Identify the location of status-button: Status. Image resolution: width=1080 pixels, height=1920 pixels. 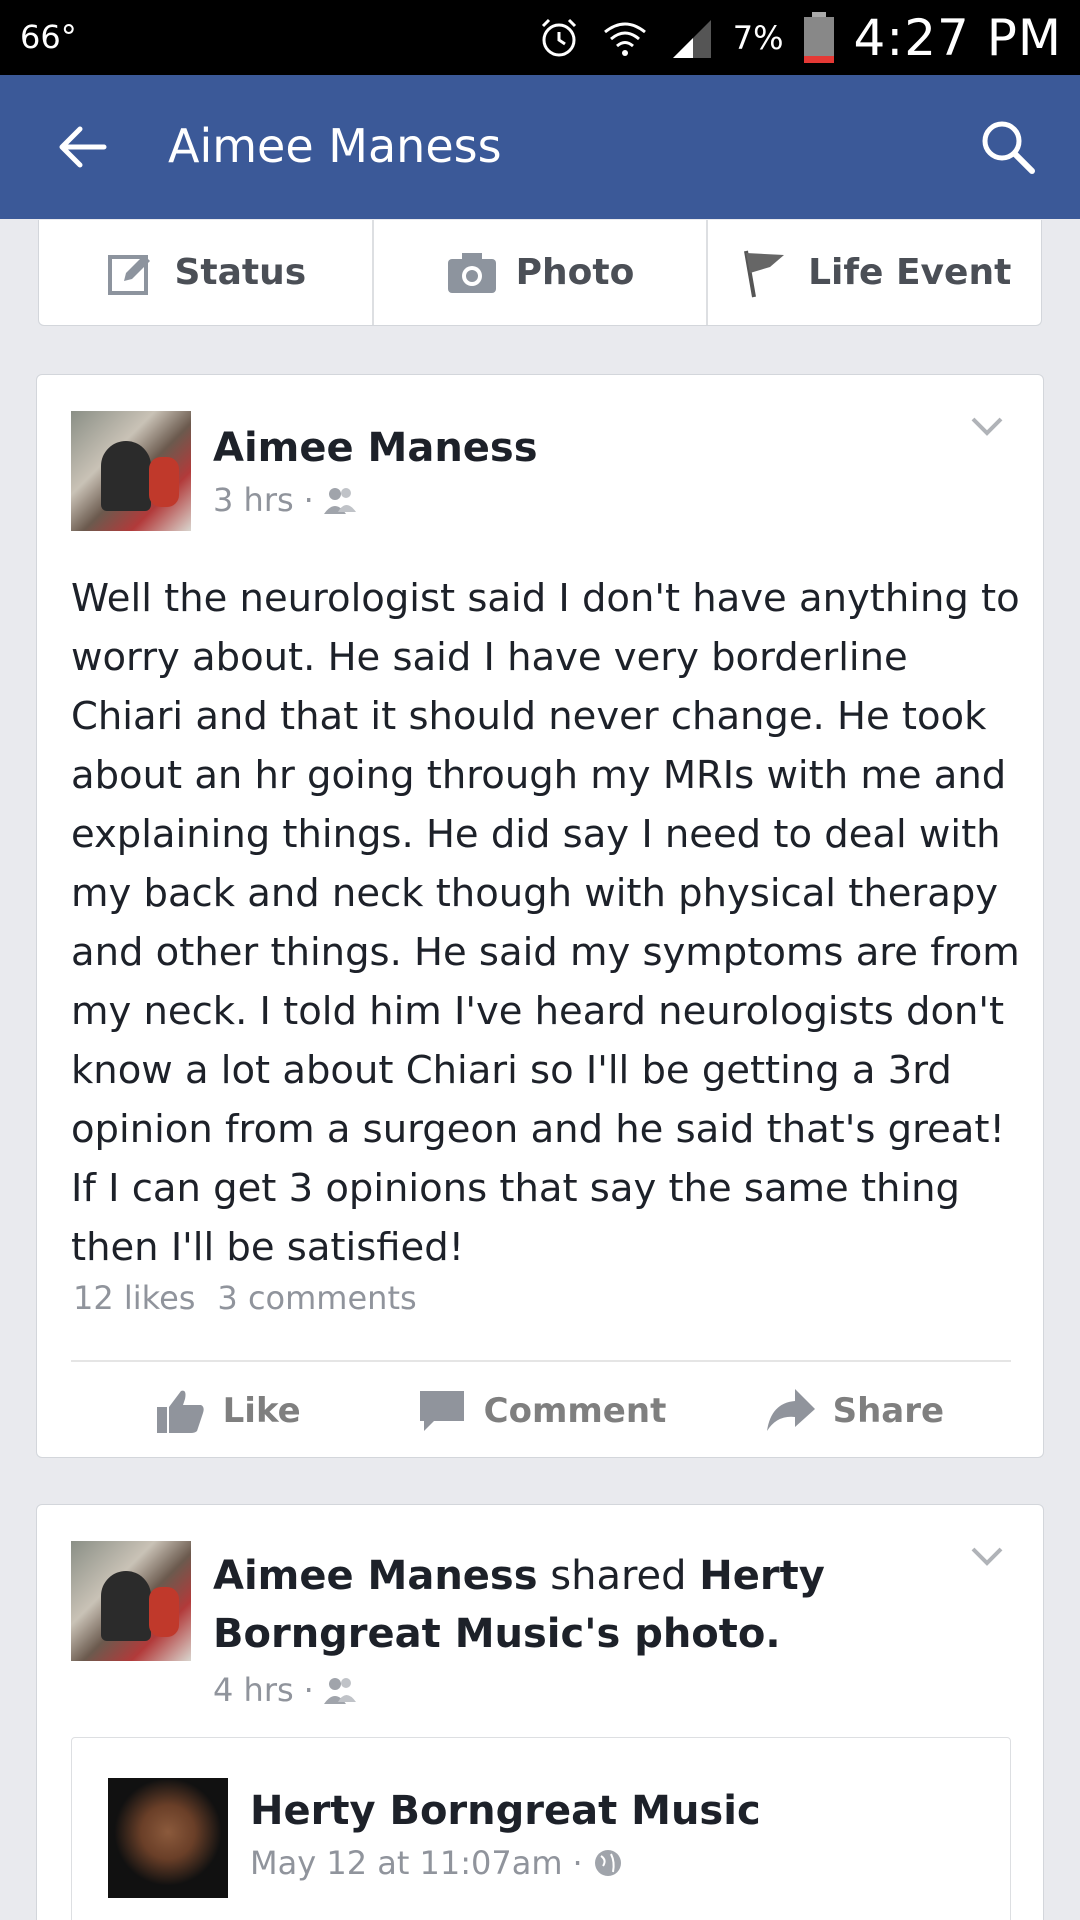
(206, 272).